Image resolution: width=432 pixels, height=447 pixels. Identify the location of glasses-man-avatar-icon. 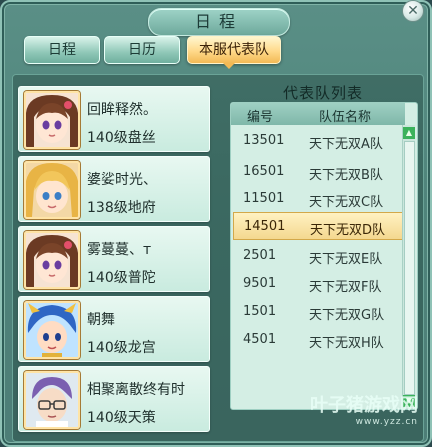
(52, 400).